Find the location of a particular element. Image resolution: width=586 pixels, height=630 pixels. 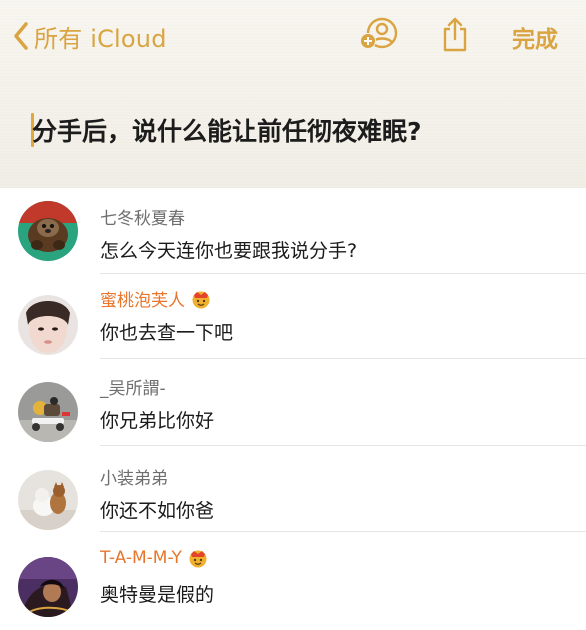

chevron-left-icon is located at coordinates (21, 36).